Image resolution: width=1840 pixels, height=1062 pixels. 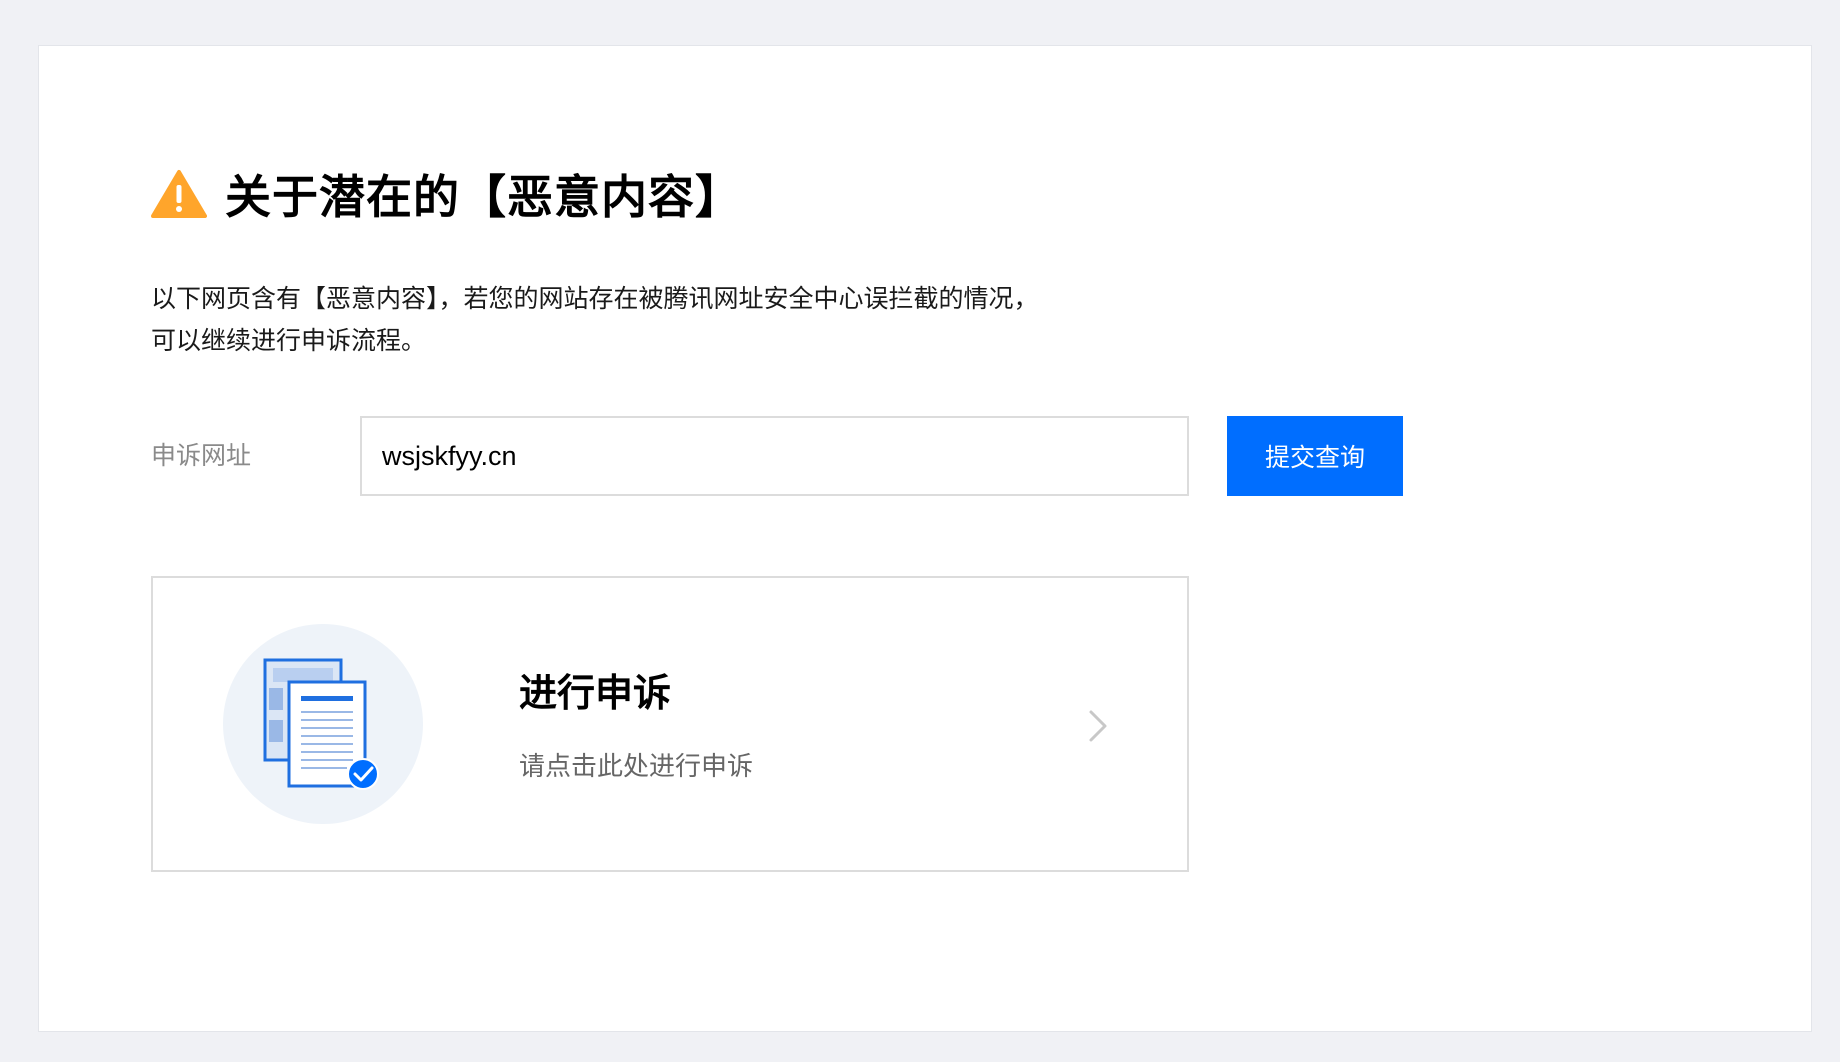 What do you see at coordinates (1315, 456) in the screenshot?
I see `submit-query-button: 提交查询` at bounding box center [1315, 456].